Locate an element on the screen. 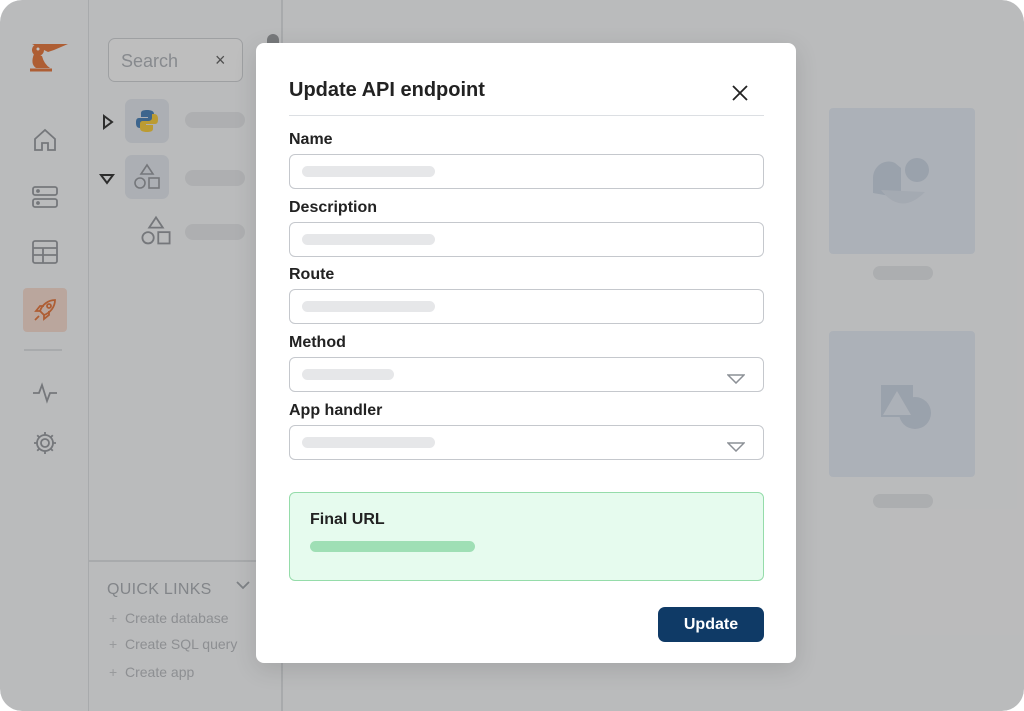  method-select is located at coordinates (526, 374).